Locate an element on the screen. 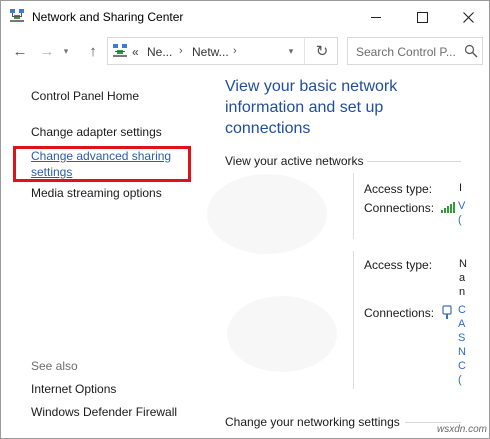 The image size is (490, 439). wifi-signal-icon is located at coordinates (448, 207).